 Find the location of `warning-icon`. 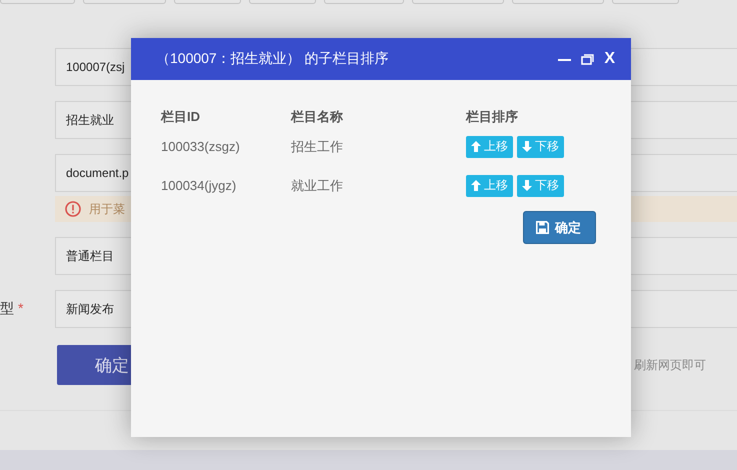

warning-icon is located at coordinates (73, 209).